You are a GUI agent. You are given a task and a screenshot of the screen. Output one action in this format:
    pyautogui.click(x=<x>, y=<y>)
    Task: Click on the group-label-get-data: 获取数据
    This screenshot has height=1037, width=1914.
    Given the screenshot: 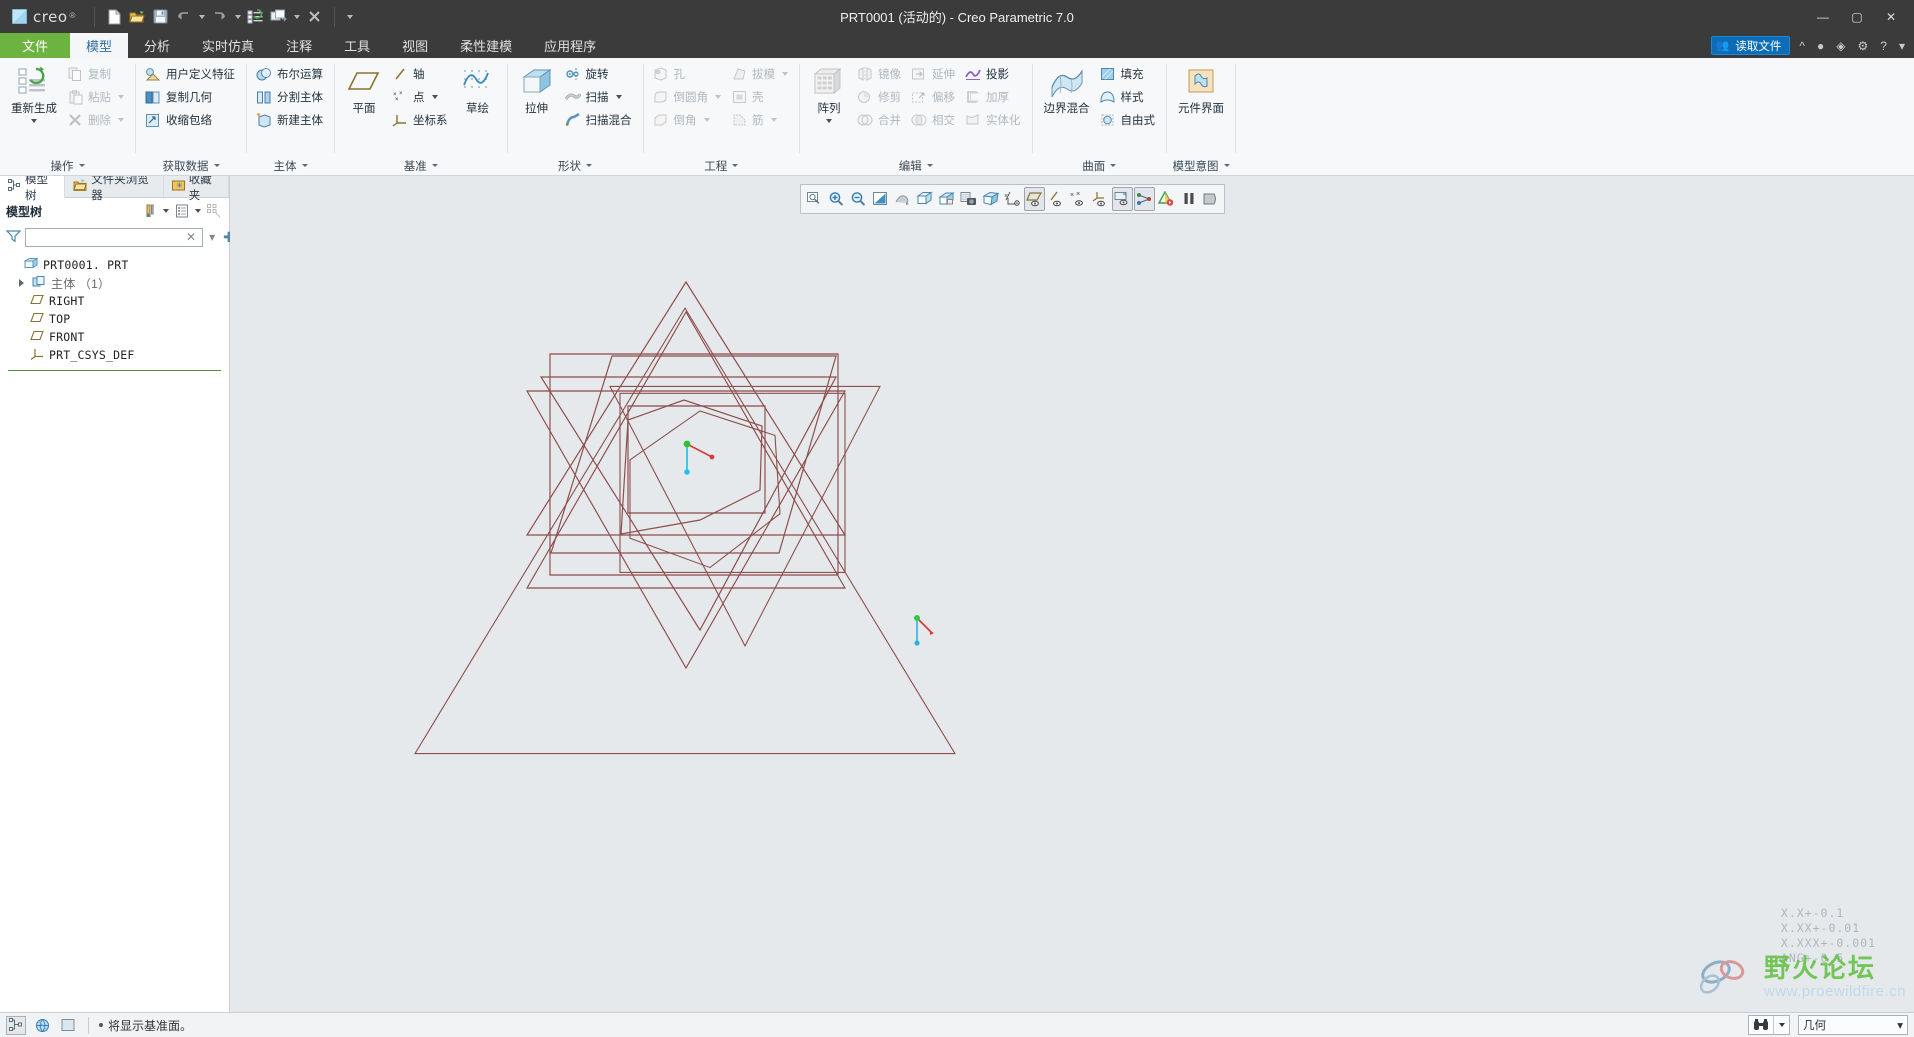 What is the action you would take?
    pyautogui.click(x=191, y=165)
    